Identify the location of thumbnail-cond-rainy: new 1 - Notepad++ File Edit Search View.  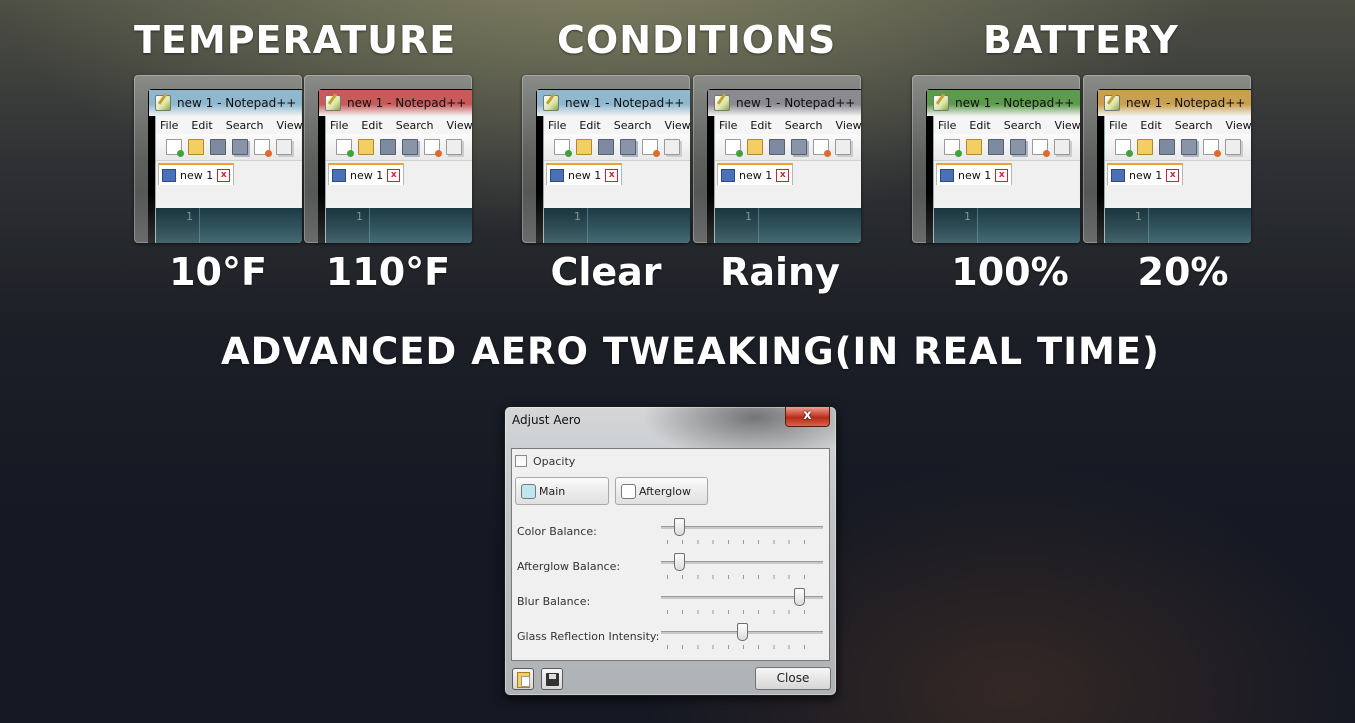
(777, 159).